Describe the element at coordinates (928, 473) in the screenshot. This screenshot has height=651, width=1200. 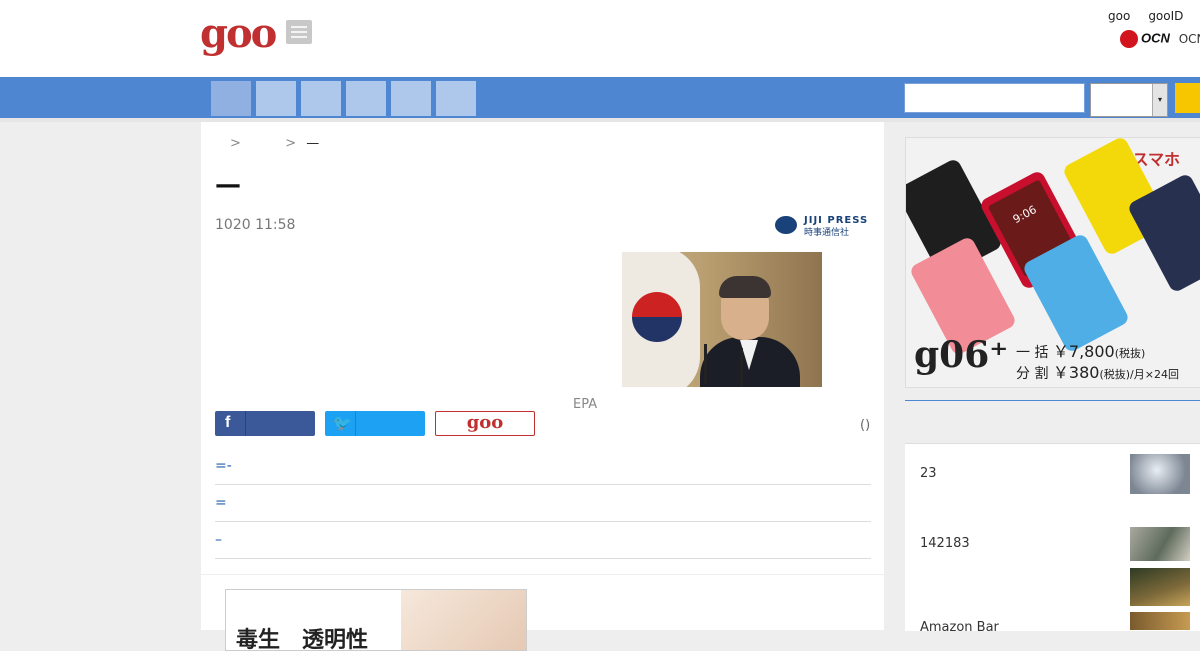
I see `ranking-item: 23` at that location.